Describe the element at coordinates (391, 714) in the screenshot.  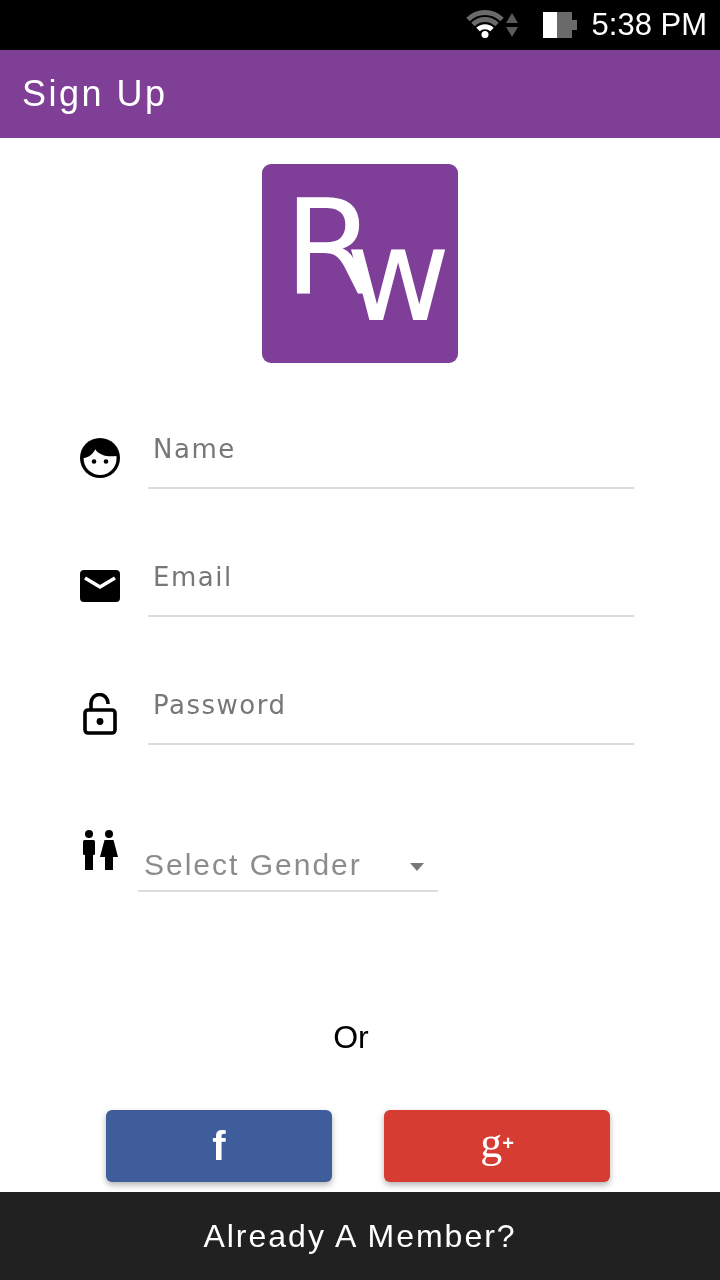
I see `password-field: Password` at that location.